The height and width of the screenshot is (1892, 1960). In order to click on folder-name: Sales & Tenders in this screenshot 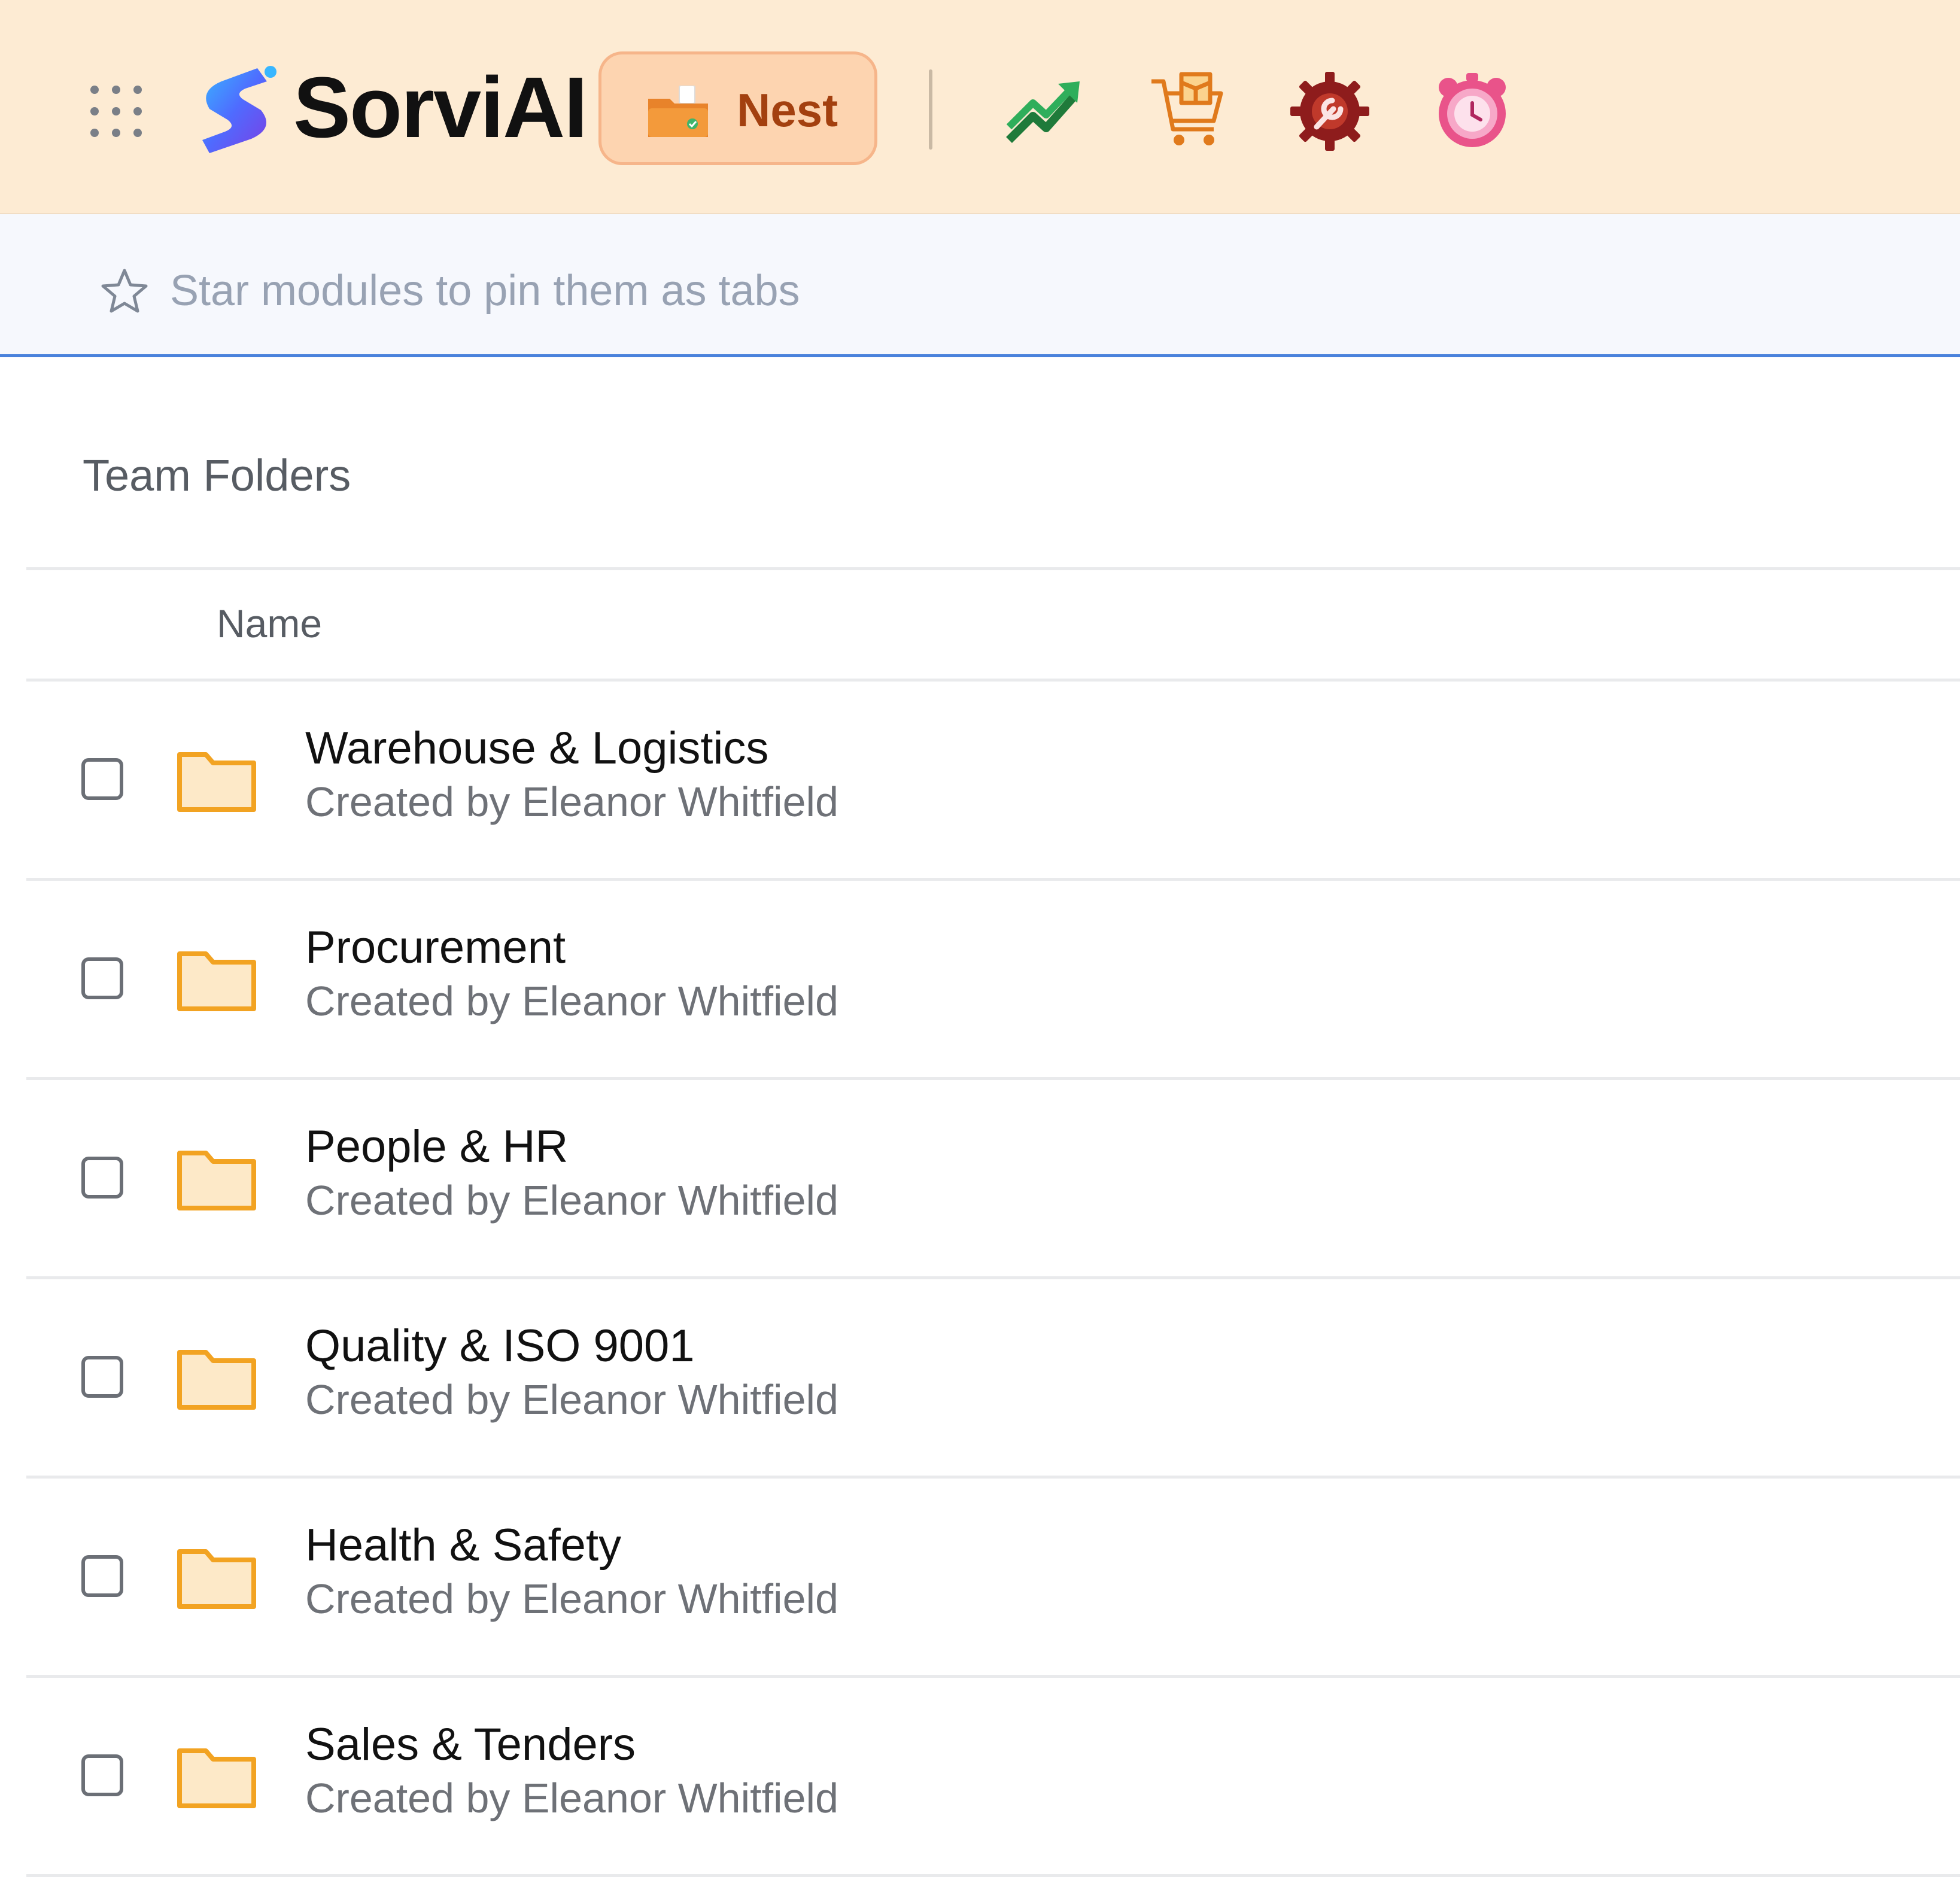, I will do `click(470, 1744)`.